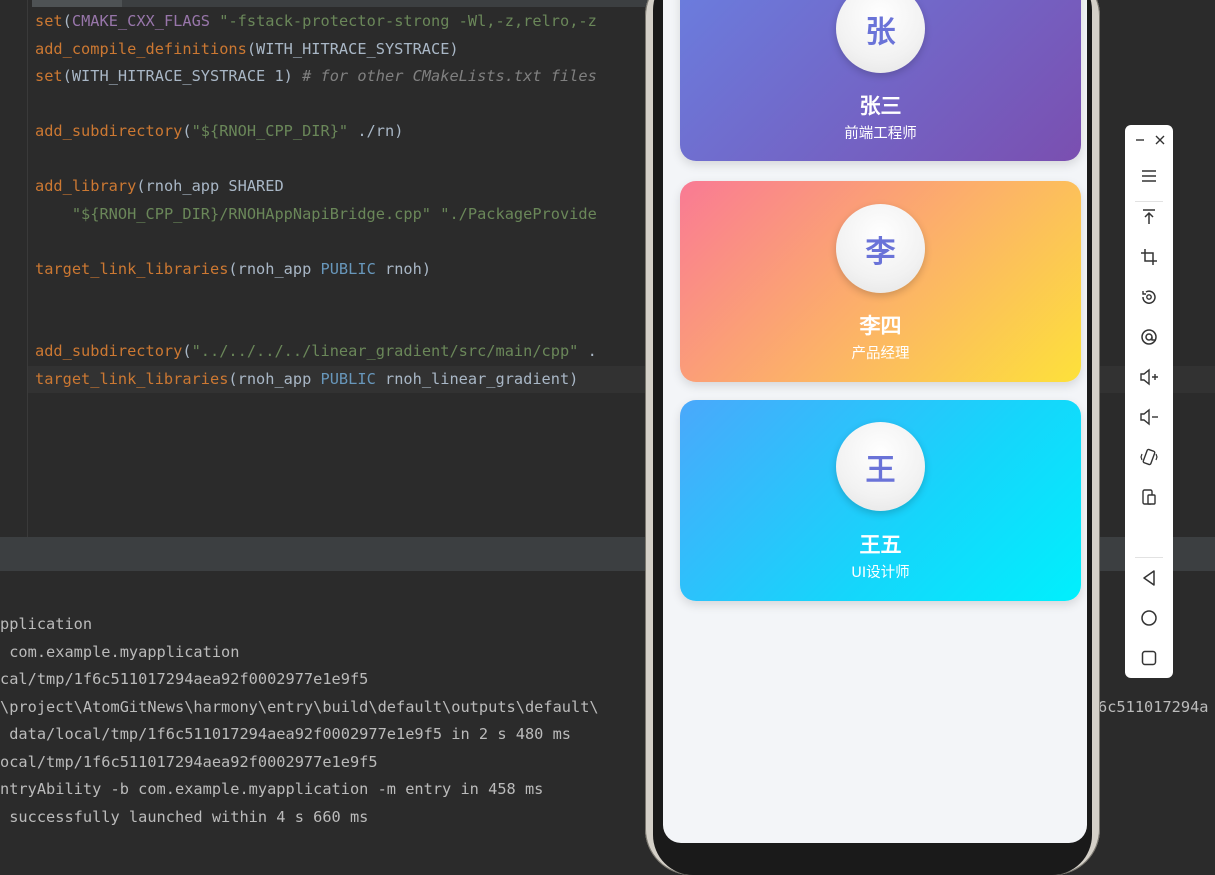 The height and width of the screenshot is (875, 1215). I want to click on profile-role: UI设计师, so click(880, 573).